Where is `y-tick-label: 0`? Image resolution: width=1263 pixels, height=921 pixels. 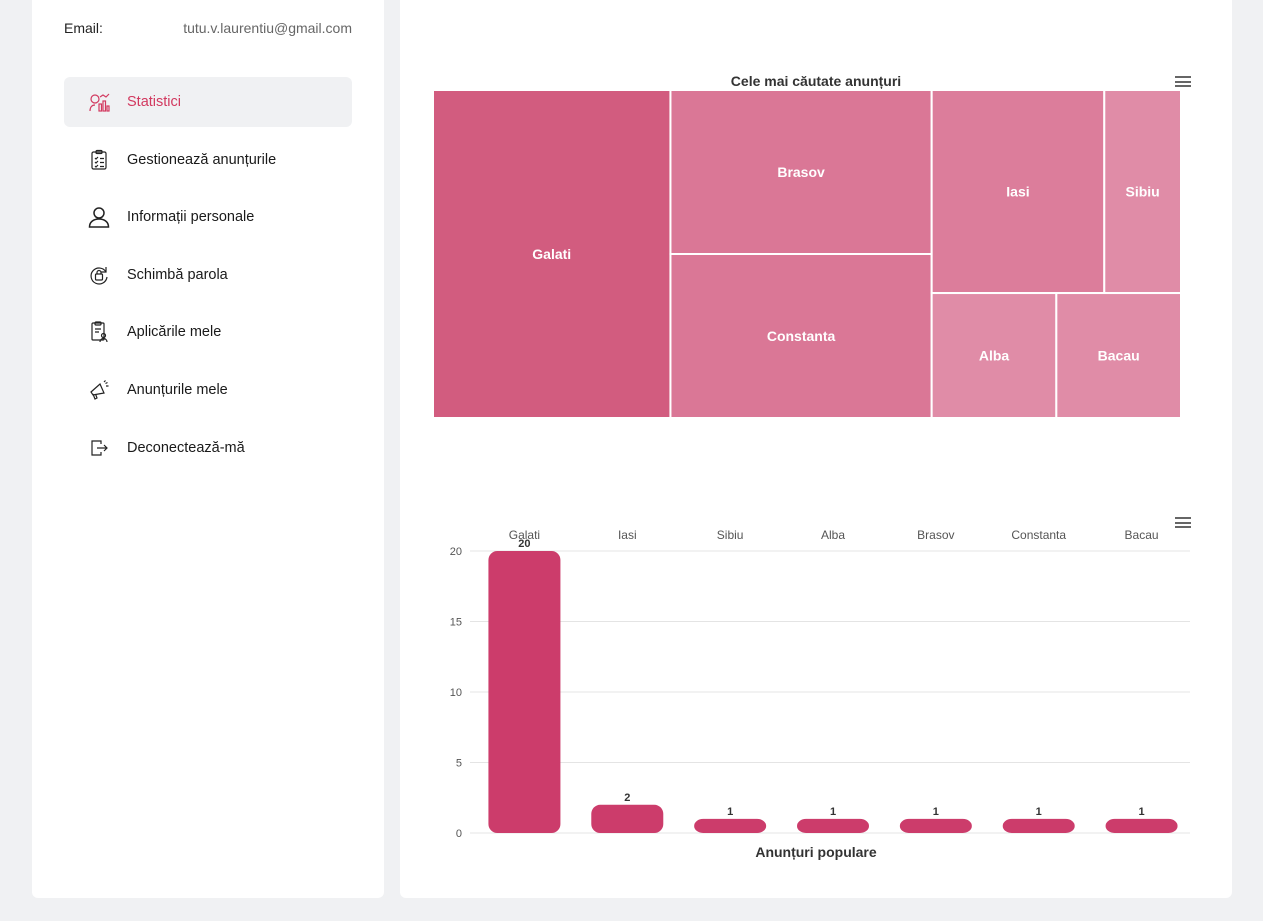
y-tick-label: 0 is located at coordinates (459, 834).